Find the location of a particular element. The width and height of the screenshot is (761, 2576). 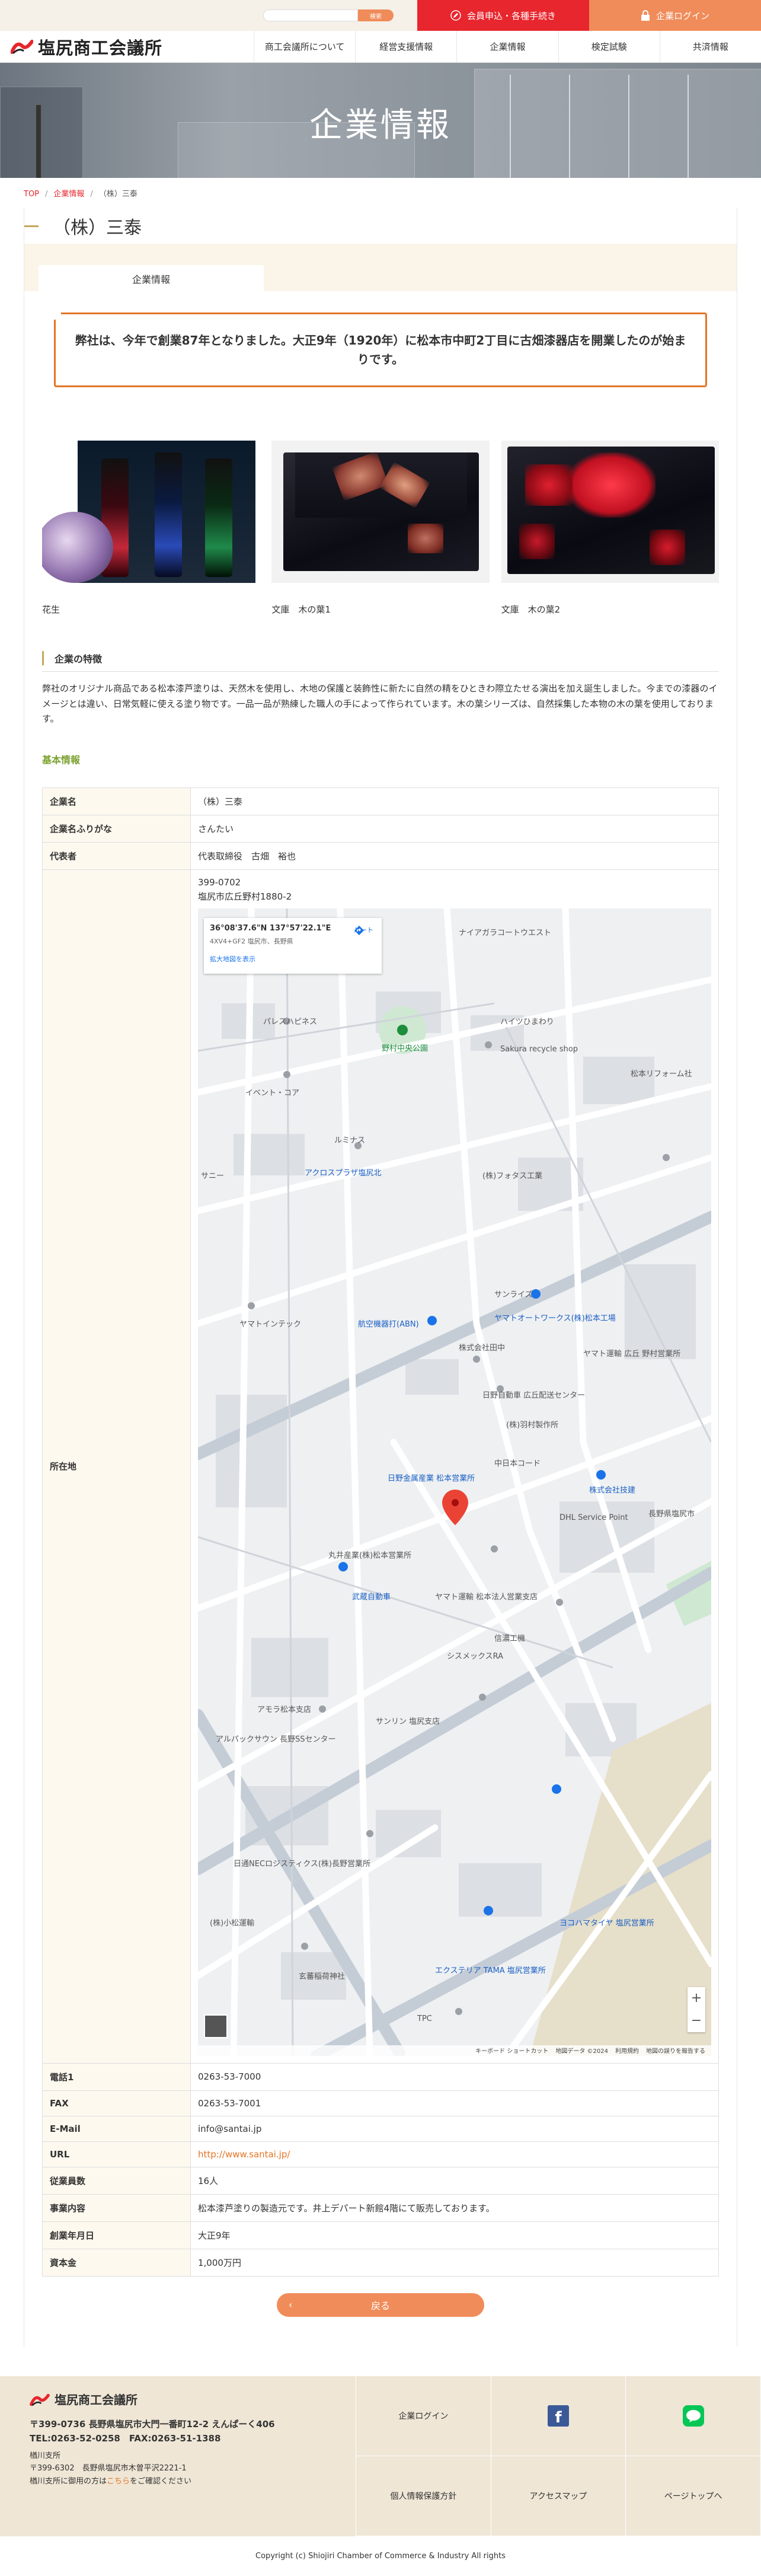

member-application-label: 会員申込・各種手続き is located at coordinates (511, 15).